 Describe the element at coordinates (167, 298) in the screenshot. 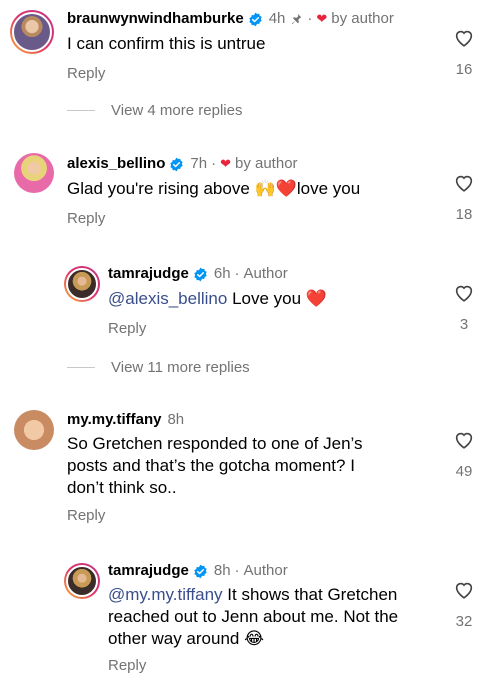

I see `mention-link: @alexis_bellino` at that location.